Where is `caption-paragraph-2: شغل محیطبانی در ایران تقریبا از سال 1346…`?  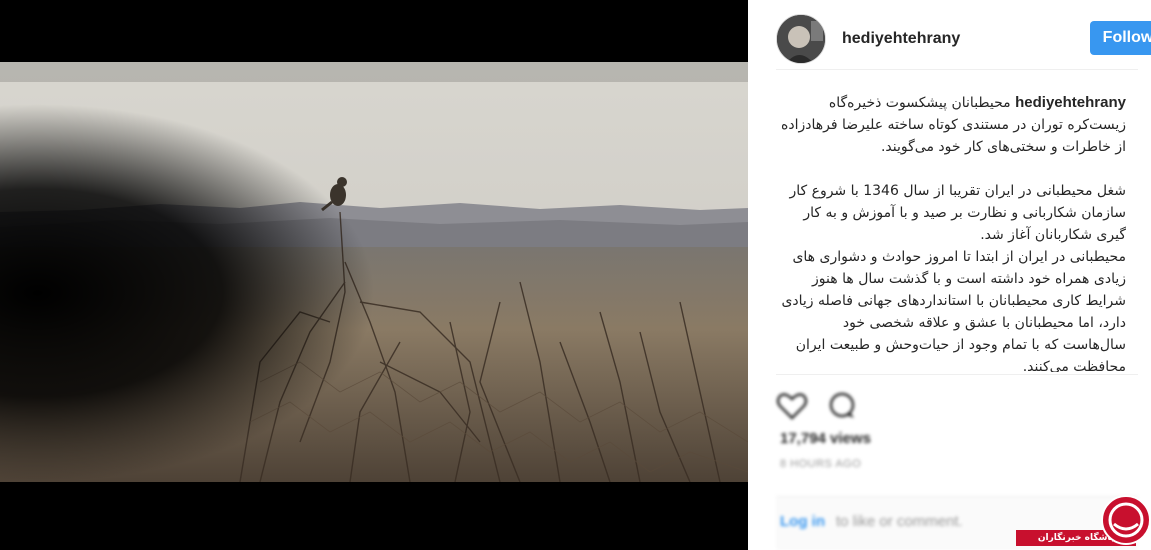 caption-paragraph-2: شغل محیطبانی در ایران تقریبا از سال 1346… is located at coordinates (957, 213).